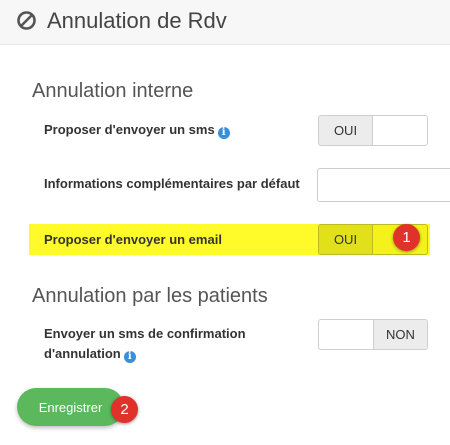 The image size is (450, 445). I want to click on section-title-patients: Annulation par les patients, so click(150, 296).